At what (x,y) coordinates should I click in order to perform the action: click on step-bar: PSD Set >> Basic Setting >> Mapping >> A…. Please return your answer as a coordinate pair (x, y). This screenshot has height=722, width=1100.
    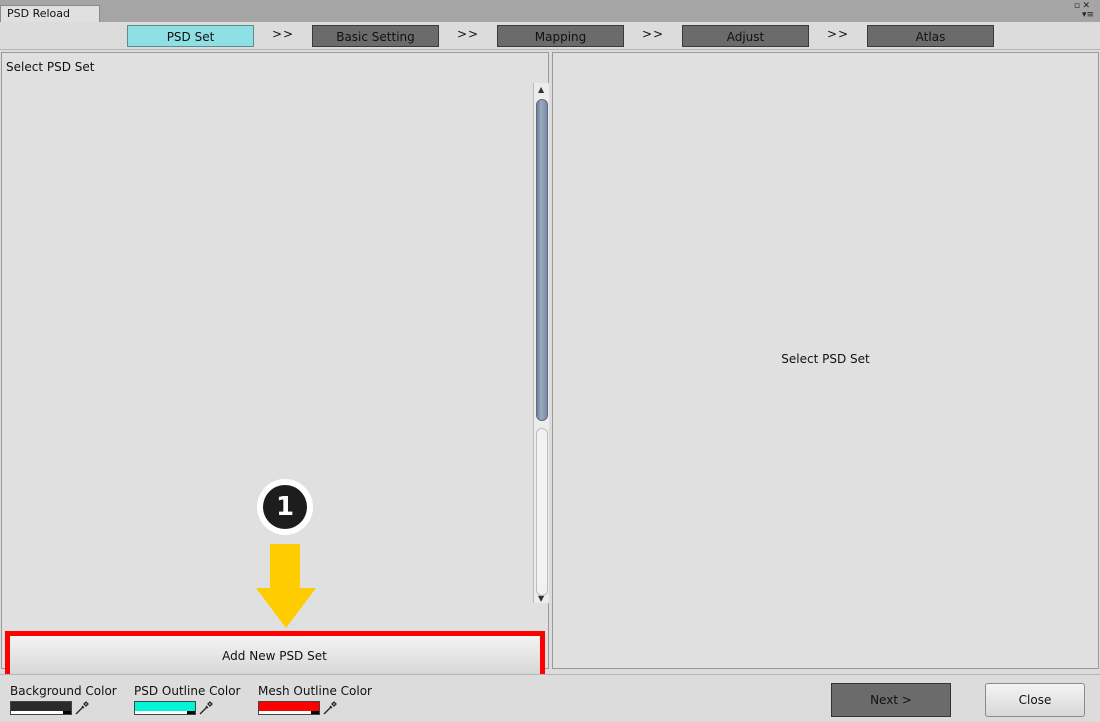
    Looking at the image, I should click on (550, 36).